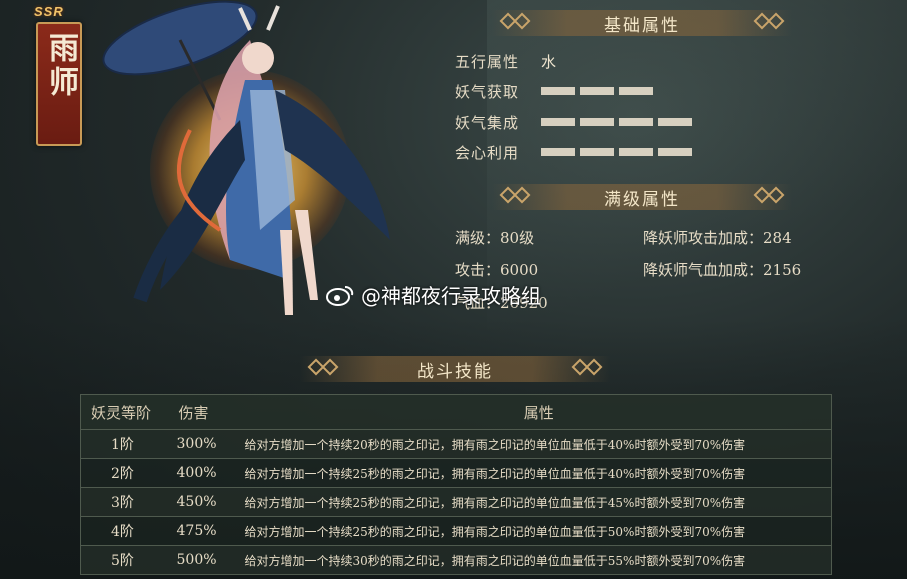 This screenshot has height=579, width=907. What do you see at coordinates (497, 270) in the screenshot?
I see `attack-stat: 攻击：6000` at bounding box center [497, 270].